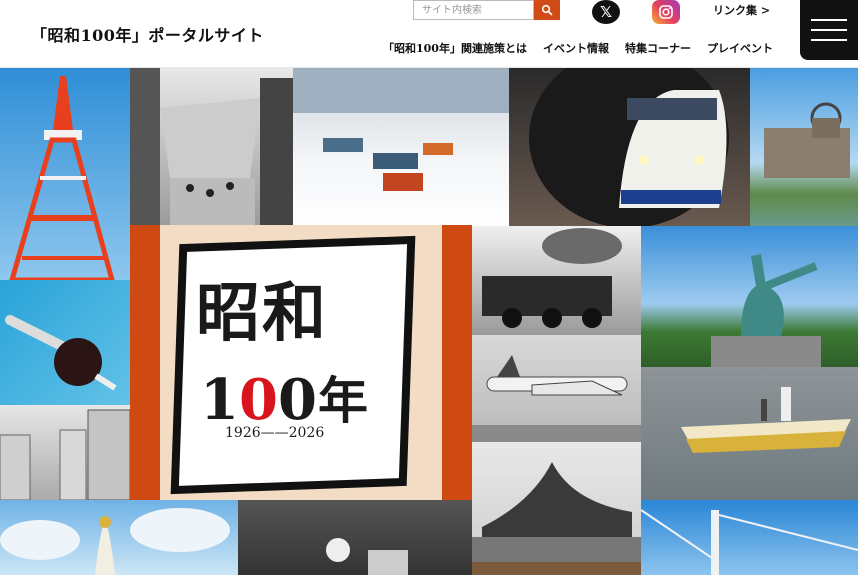  What do you see at coordinates (749, 537) in the screenshot?
I see `photo-suspension-bridge` at bounding box center [749, 537].